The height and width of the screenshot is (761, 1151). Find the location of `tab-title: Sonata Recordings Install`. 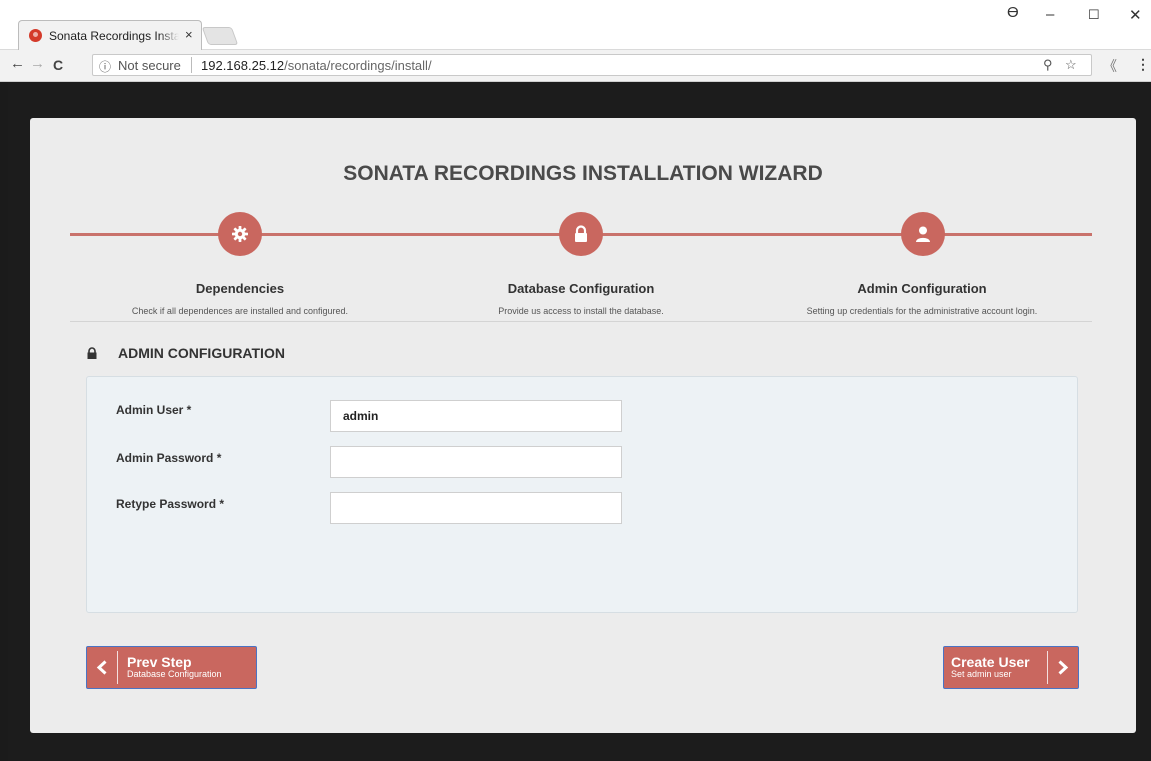

tab-title: Sonata Recordings Install is located at coordinates (114, 36).